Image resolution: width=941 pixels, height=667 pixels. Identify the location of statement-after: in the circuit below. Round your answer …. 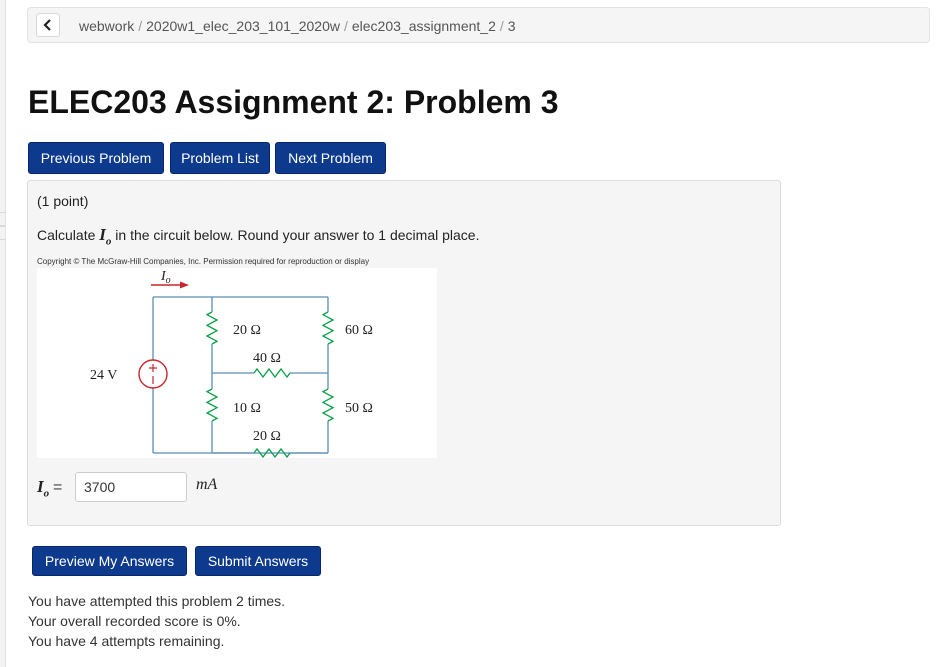
(297, 235).